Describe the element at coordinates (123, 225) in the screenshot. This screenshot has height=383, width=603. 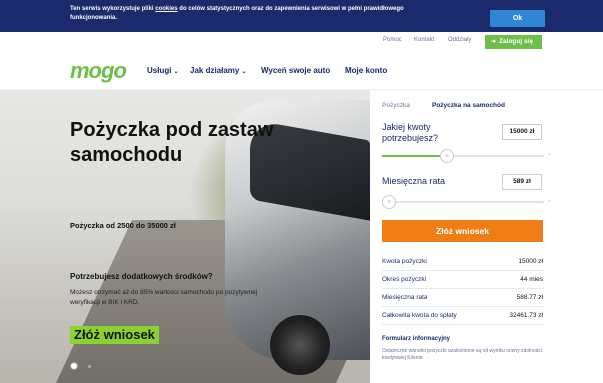
I see `hero-loan-range: Pożyczka od 2500 do 35000 zł` at that location.